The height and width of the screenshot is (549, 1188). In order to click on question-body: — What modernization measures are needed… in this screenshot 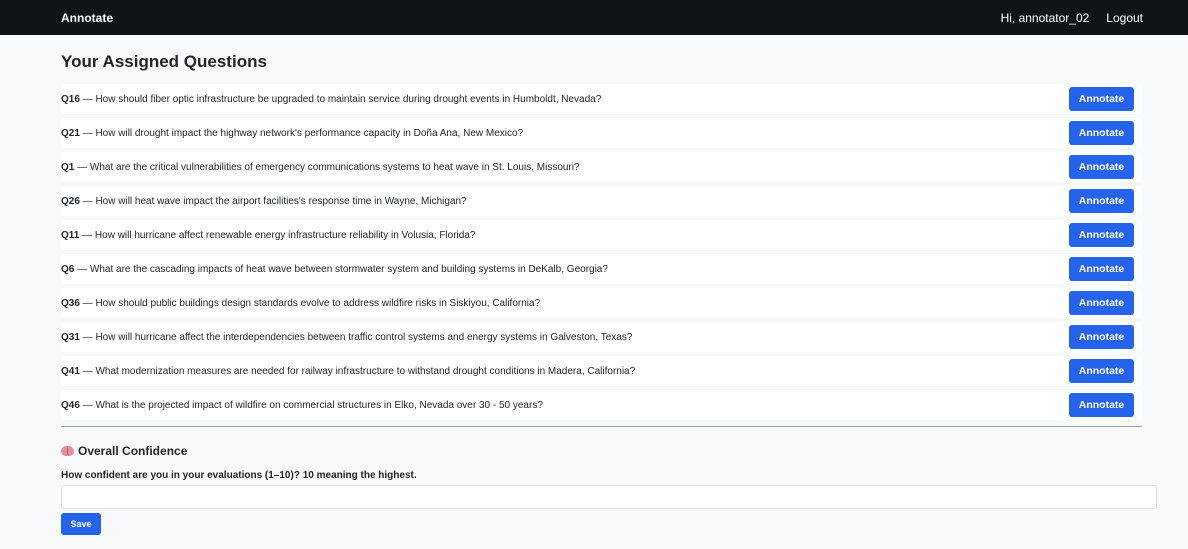, I will do `click(357, 371)`.